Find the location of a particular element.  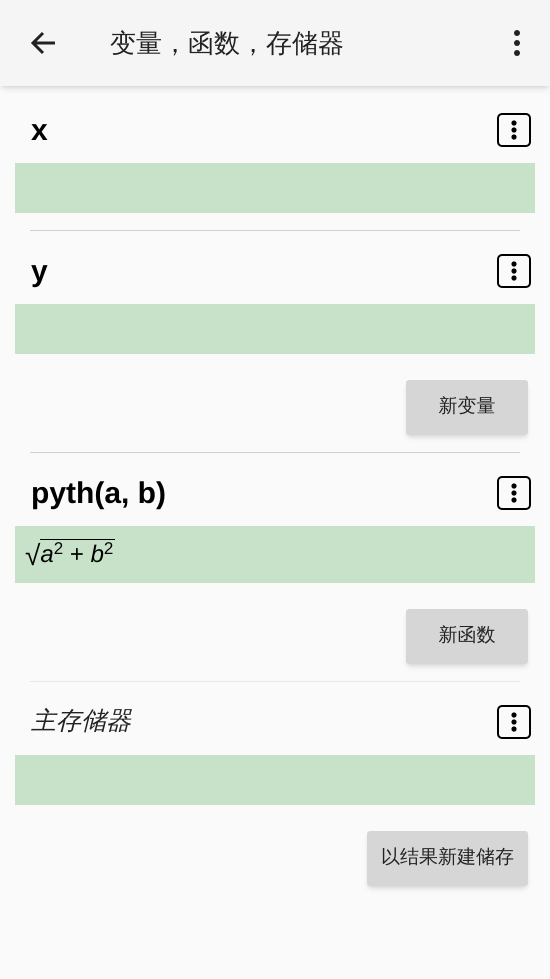

item-name: pyth(a, b) is located at coordinates (98, 494).